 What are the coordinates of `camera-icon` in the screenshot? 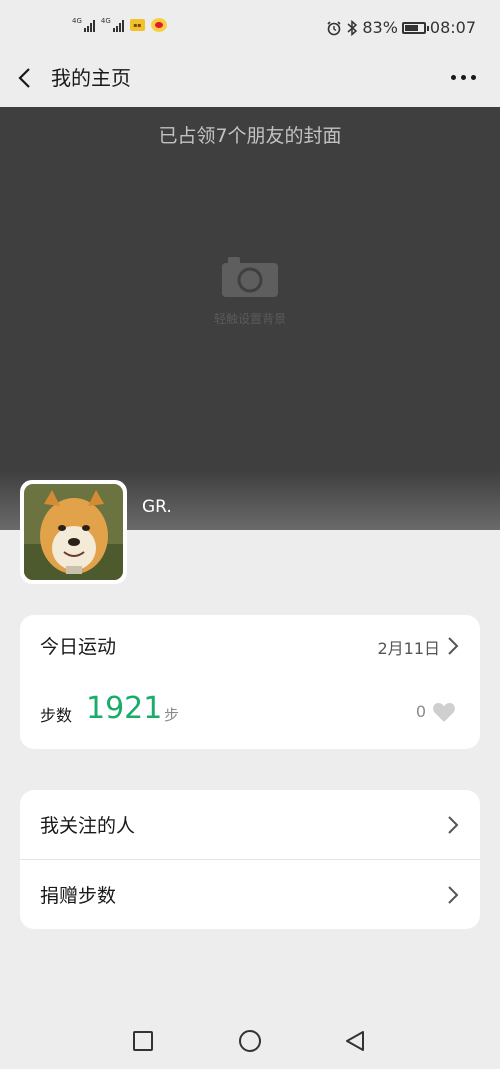 It's located at (250, 277).